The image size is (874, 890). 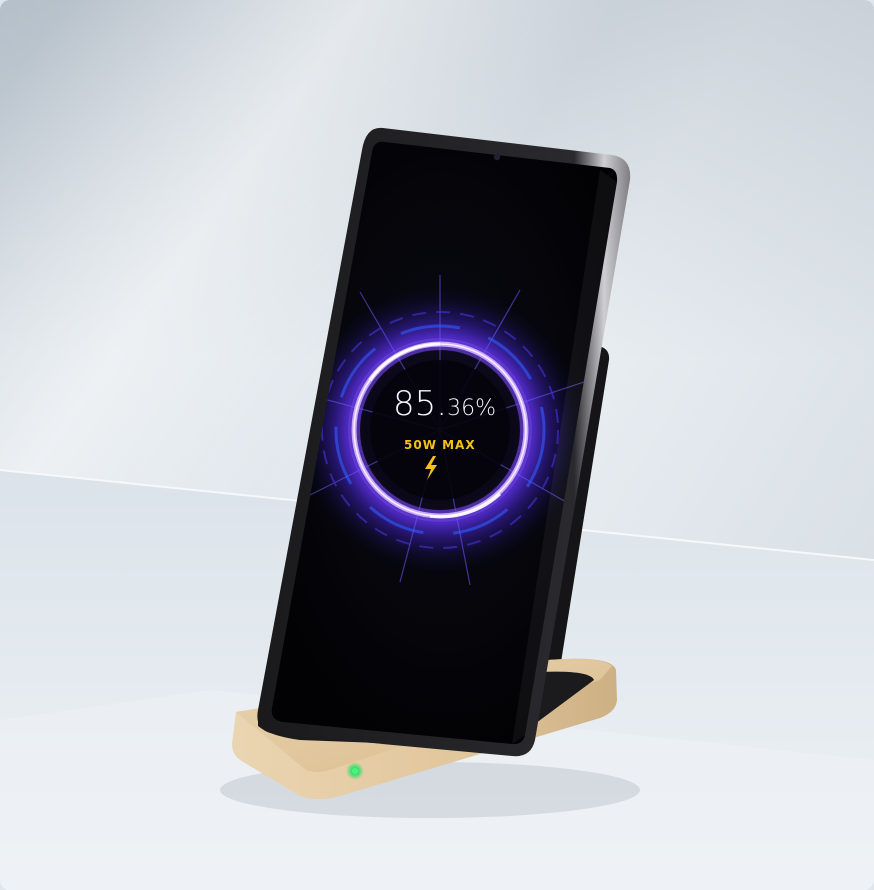 What do you see at coordinates (440, 430) in the screenshot?
I see `ring-center` at bounding box center [440, 430].